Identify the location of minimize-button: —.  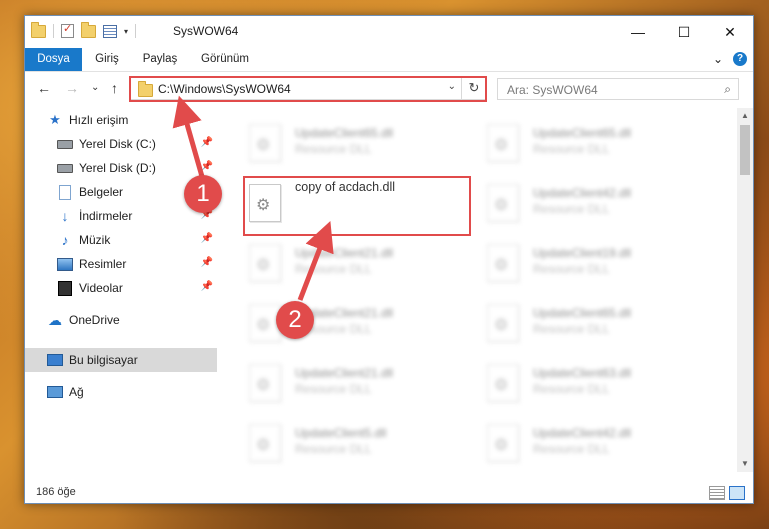
(638, 32).